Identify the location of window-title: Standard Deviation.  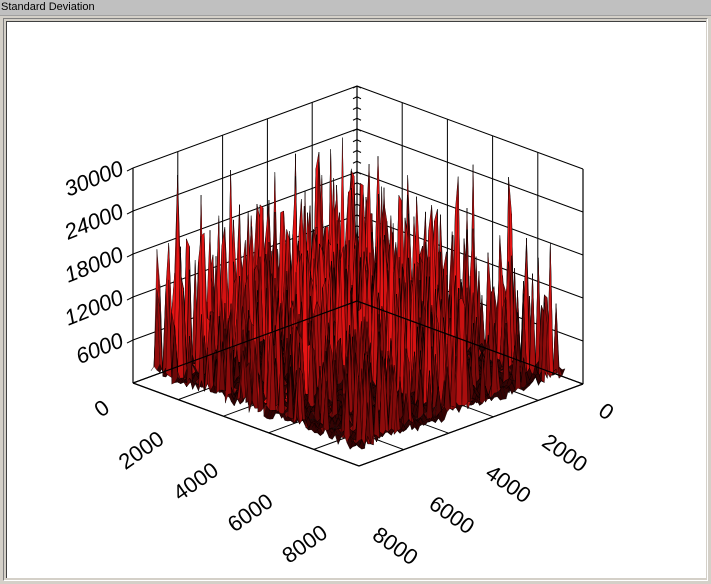
(48, 7).